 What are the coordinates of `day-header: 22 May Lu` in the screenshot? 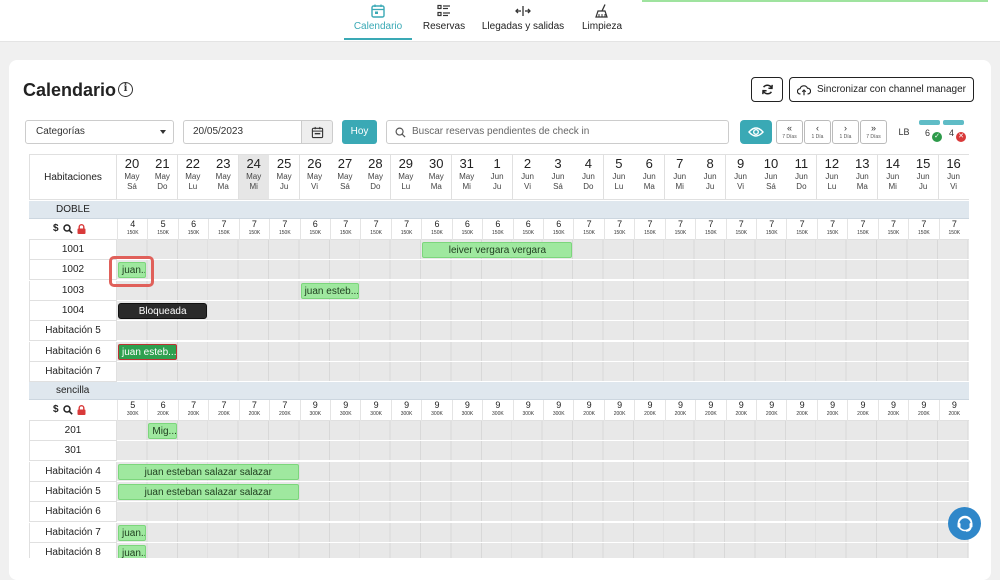 It's located at (193, 177).